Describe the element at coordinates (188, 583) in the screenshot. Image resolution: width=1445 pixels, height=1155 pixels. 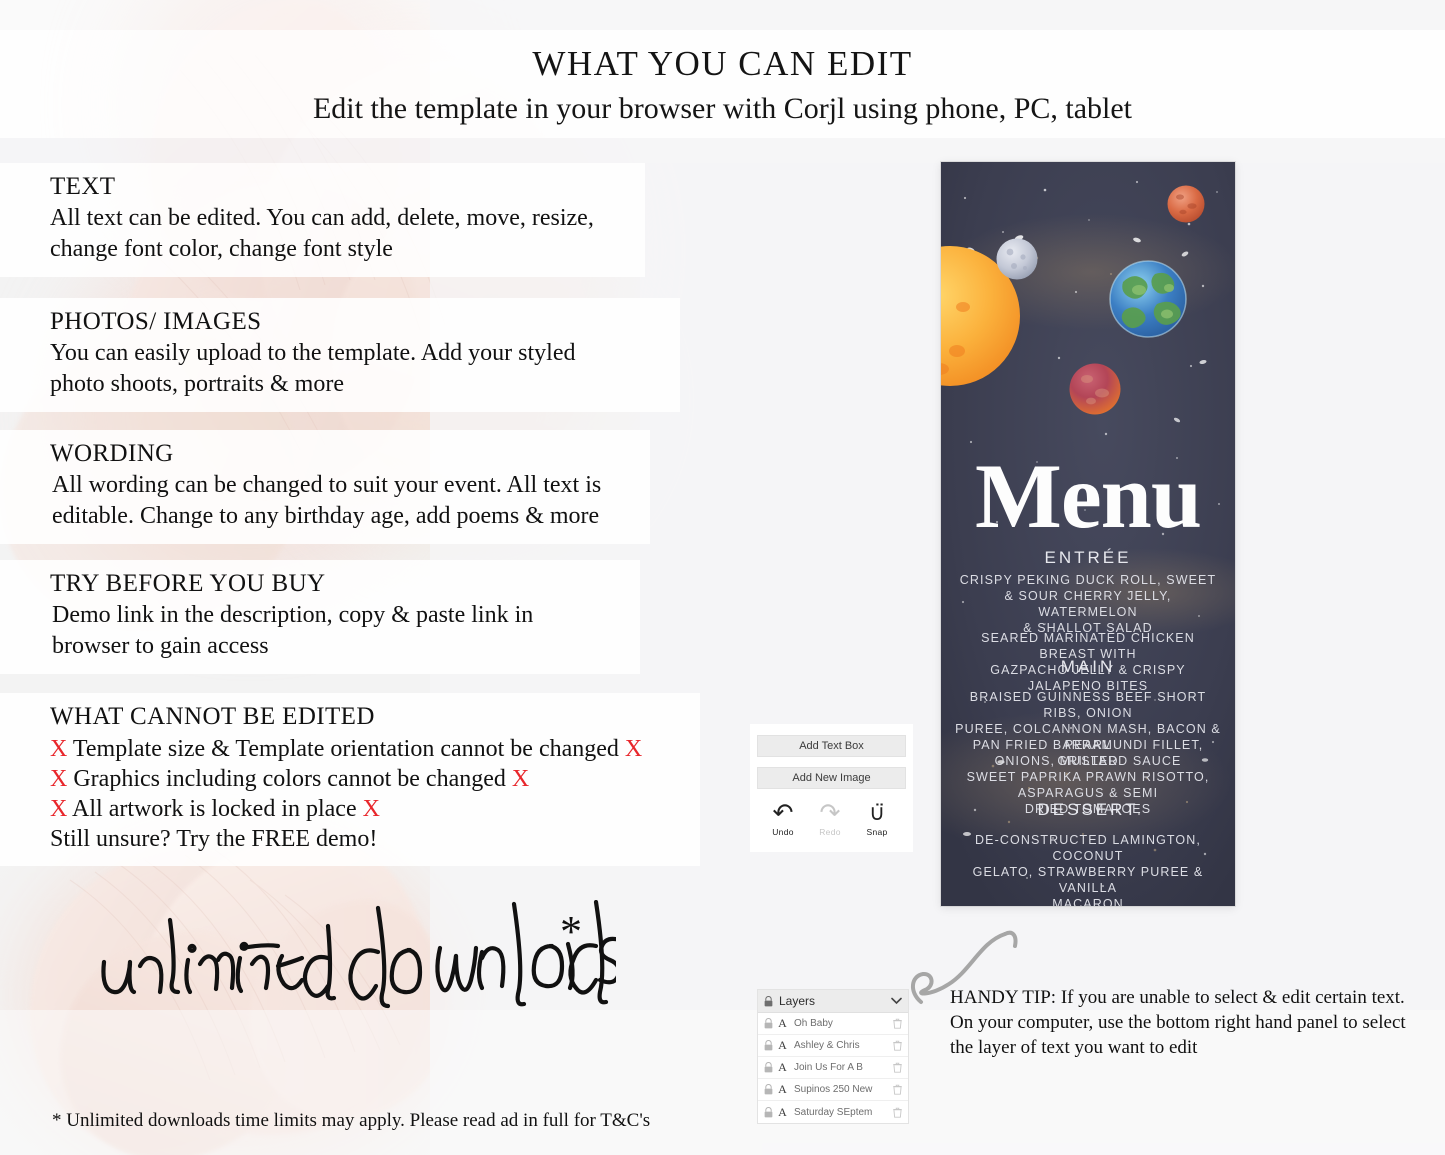
I see `feature-heading: TRY BEFORE YOU BUY` at that location.